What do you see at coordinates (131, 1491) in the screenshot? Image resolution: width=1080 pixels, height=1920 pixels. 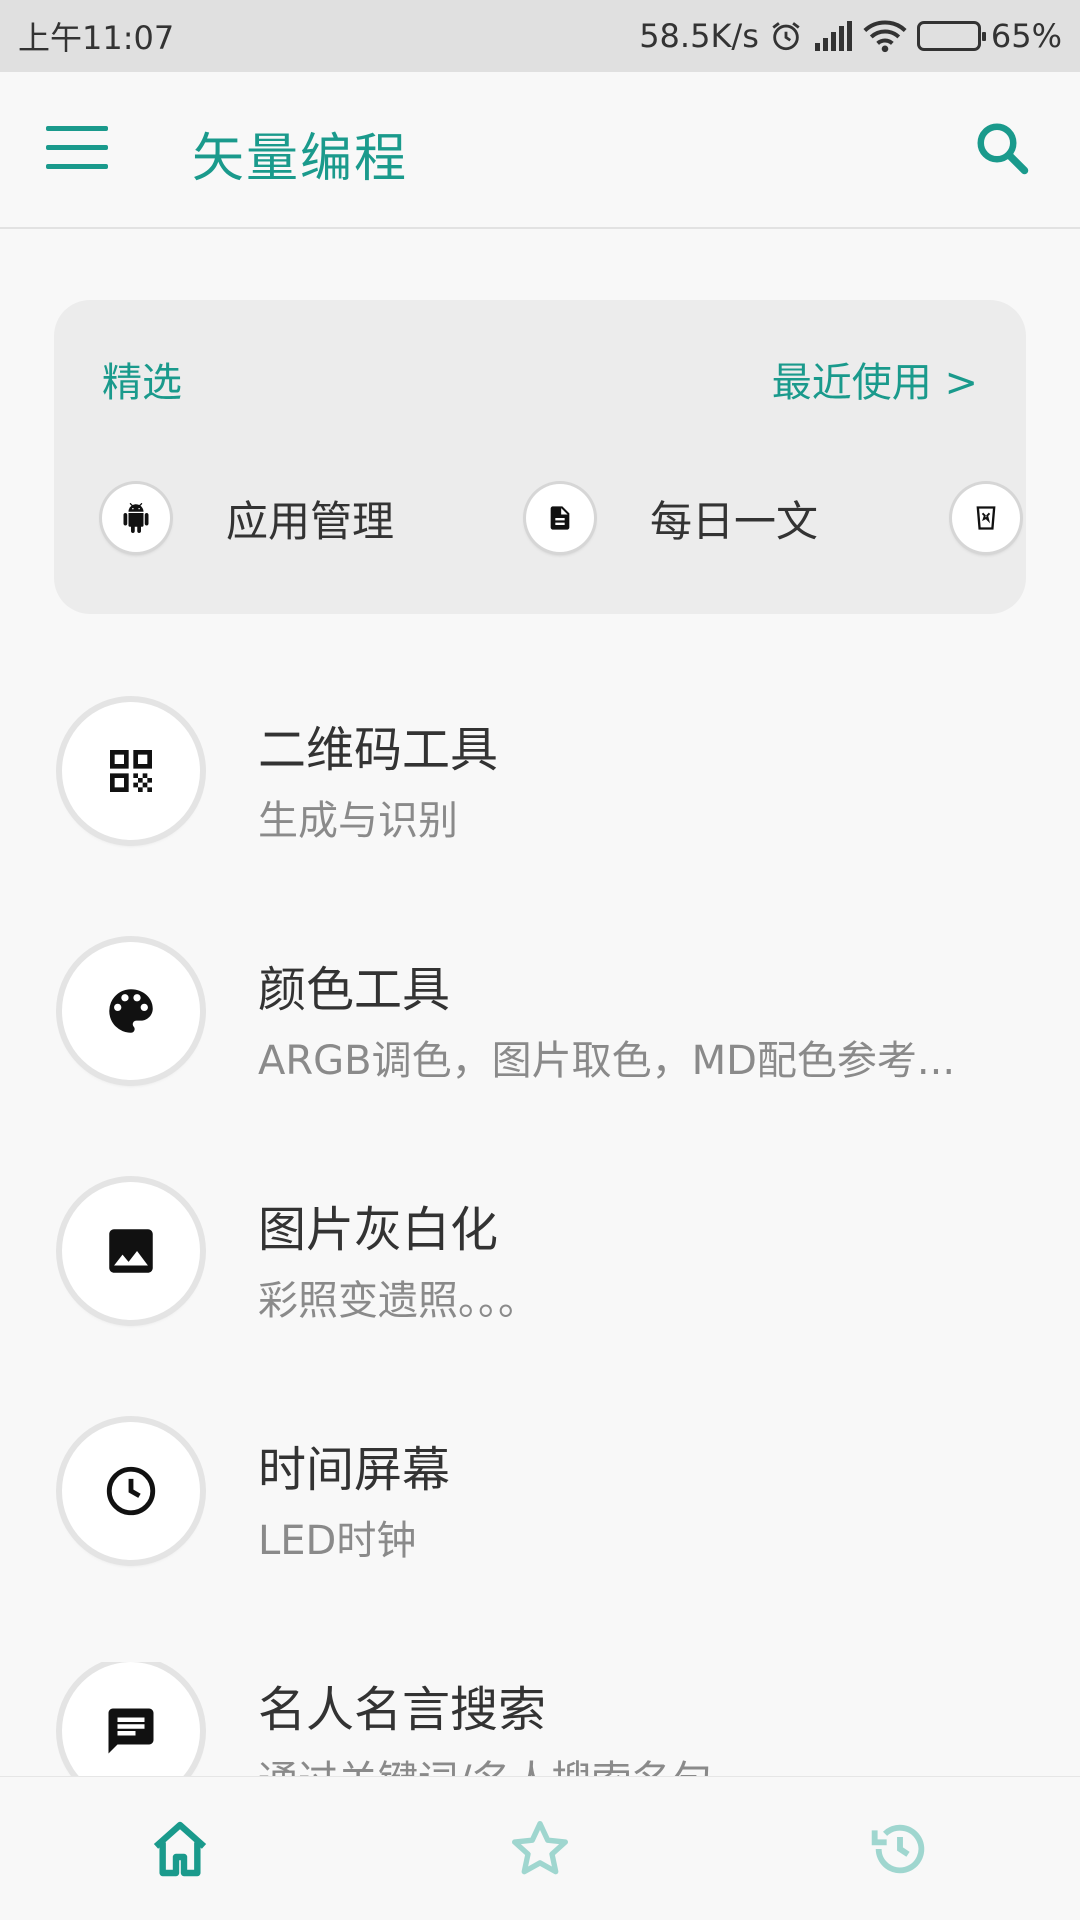 I see `clock-icon` at bounding box center [131, 1491].